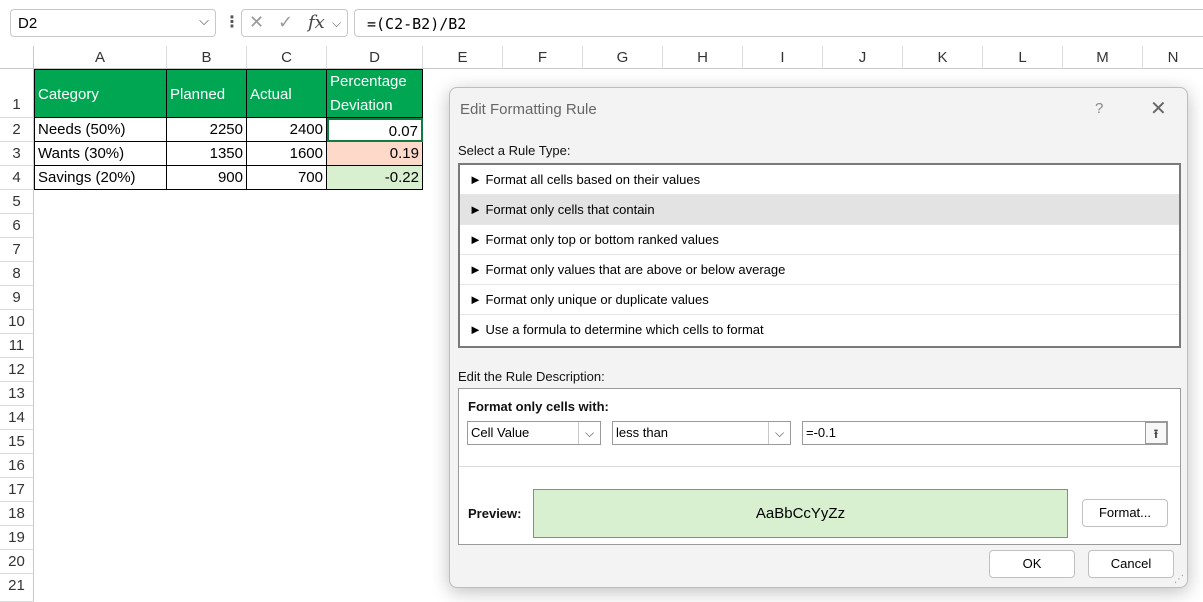  Describe the element at coordinates (113, 23) in the screenshot. I see `name-box: D2 ⌵` at that location.